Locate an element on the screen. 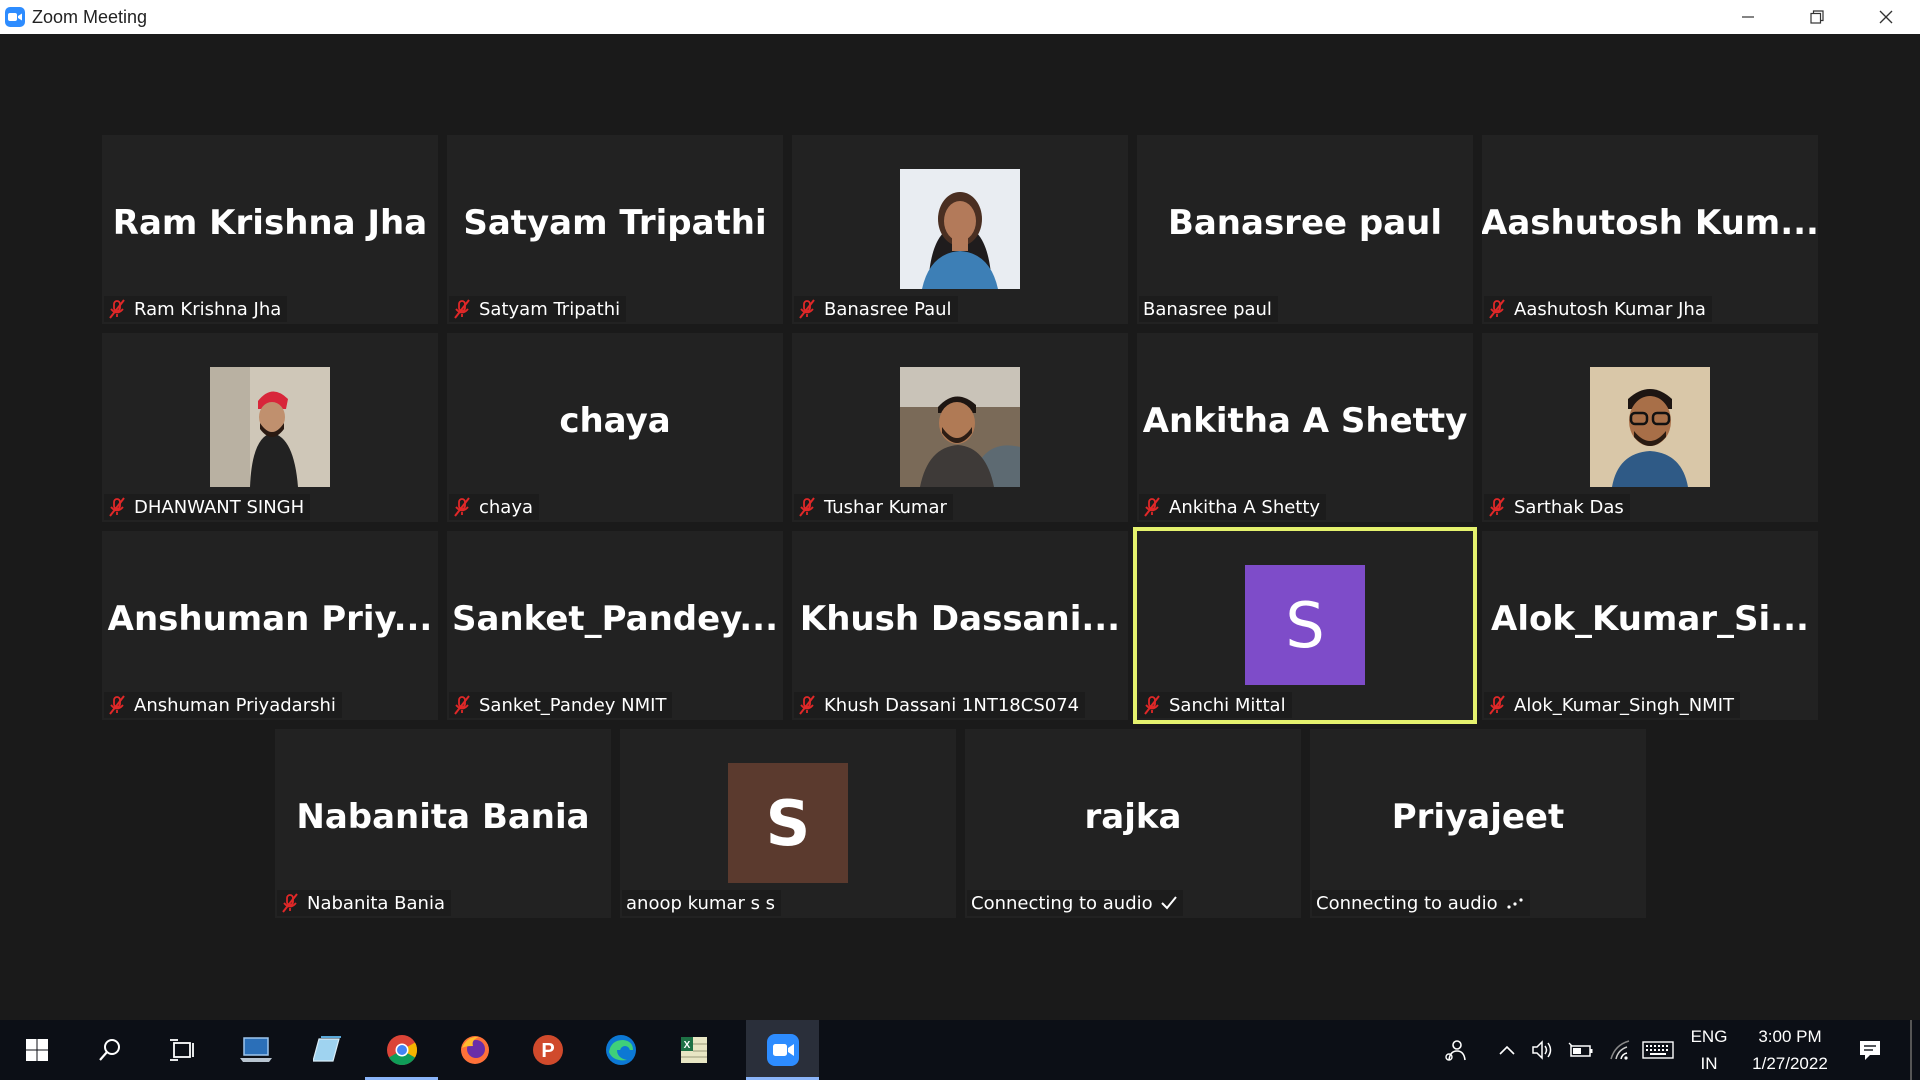 This screenshot has width=1920, height=1080. participant-label: anoop kumar s s is located at coordinates (702, 903).